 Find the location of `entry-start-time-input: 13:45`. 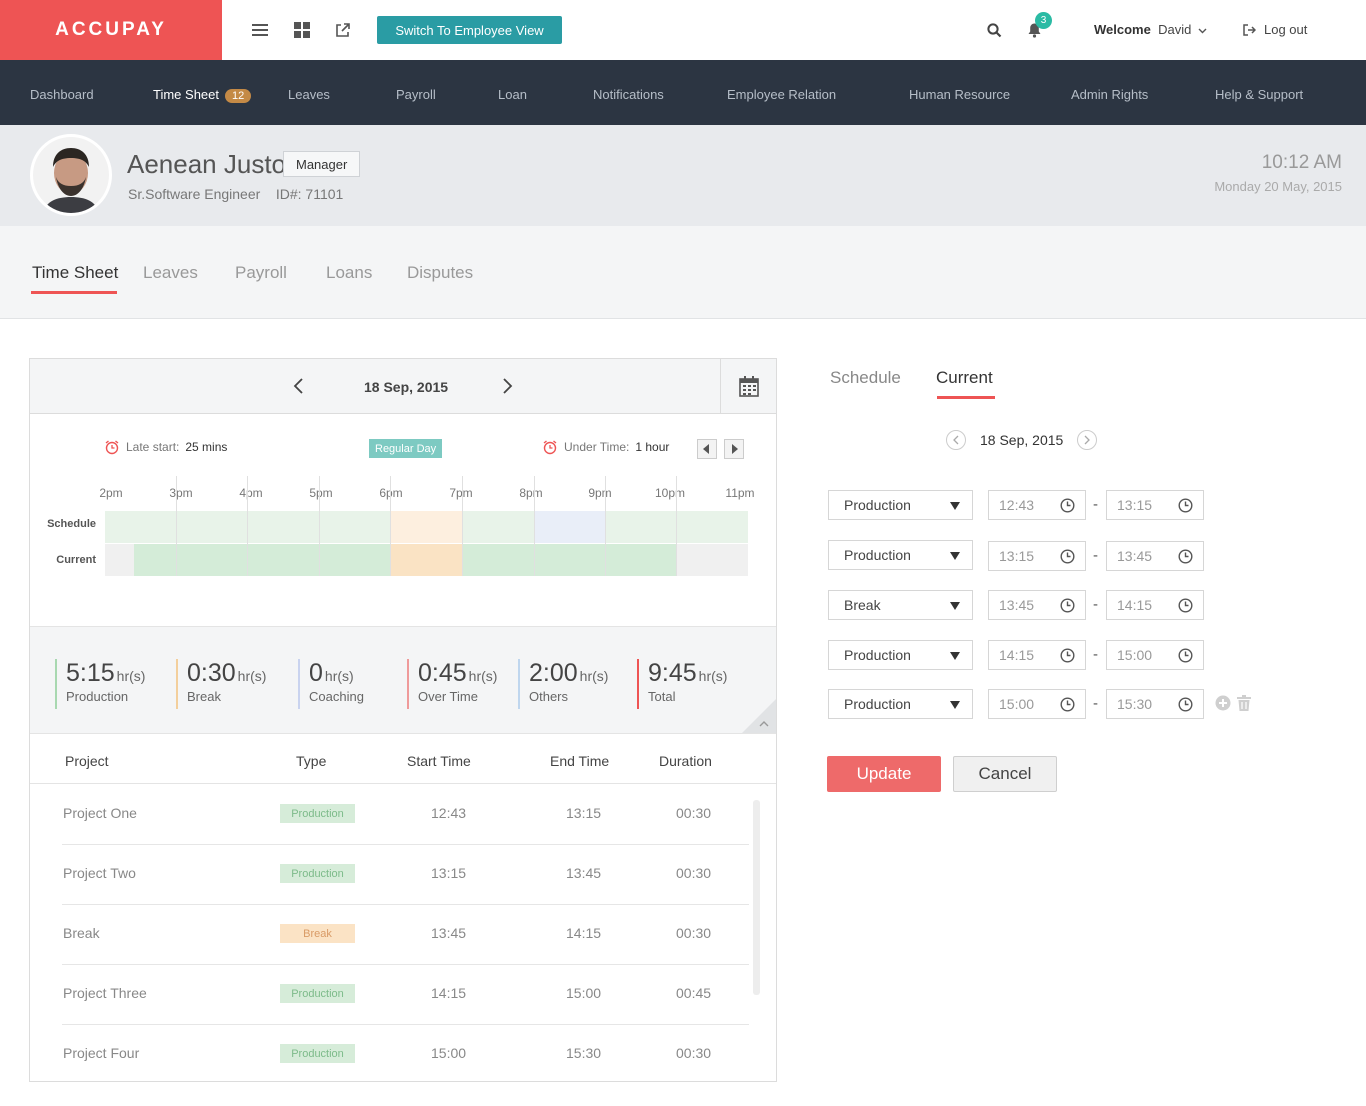

entry-start-time-input: 13:45 is located at coordinates (1037, 605).